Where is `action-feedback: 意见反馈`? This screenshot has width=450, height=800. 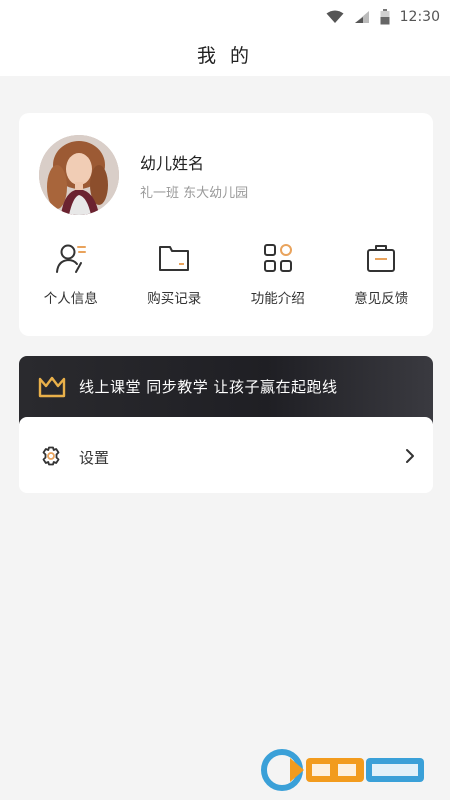
action-feedback: 意见反馈 is located at coordinates (382, 276).